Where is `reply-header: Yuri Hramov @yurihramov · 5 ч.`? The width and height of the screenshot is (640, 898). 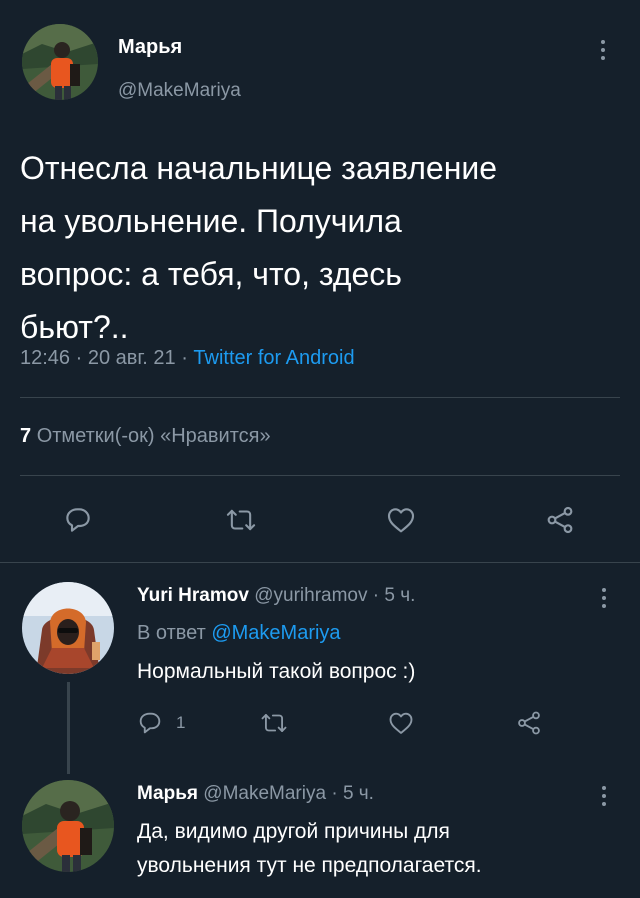 reply-header: Yuri Hramov @yurihramov · 5 ч. is located at coordinates (276, 596).